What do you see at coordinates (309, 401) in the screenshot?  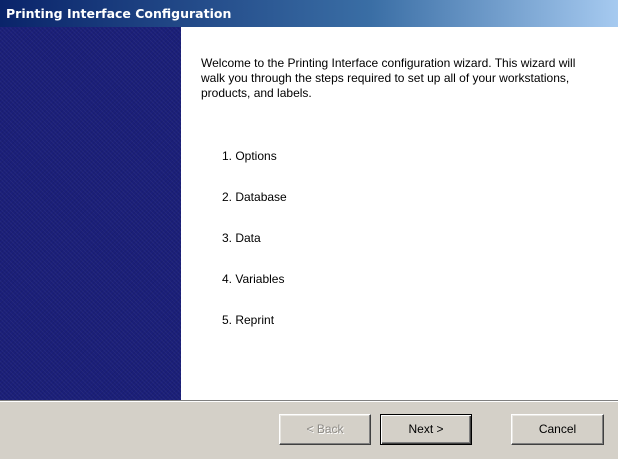 I see `footer-divider` at bounding box center [309, 401].